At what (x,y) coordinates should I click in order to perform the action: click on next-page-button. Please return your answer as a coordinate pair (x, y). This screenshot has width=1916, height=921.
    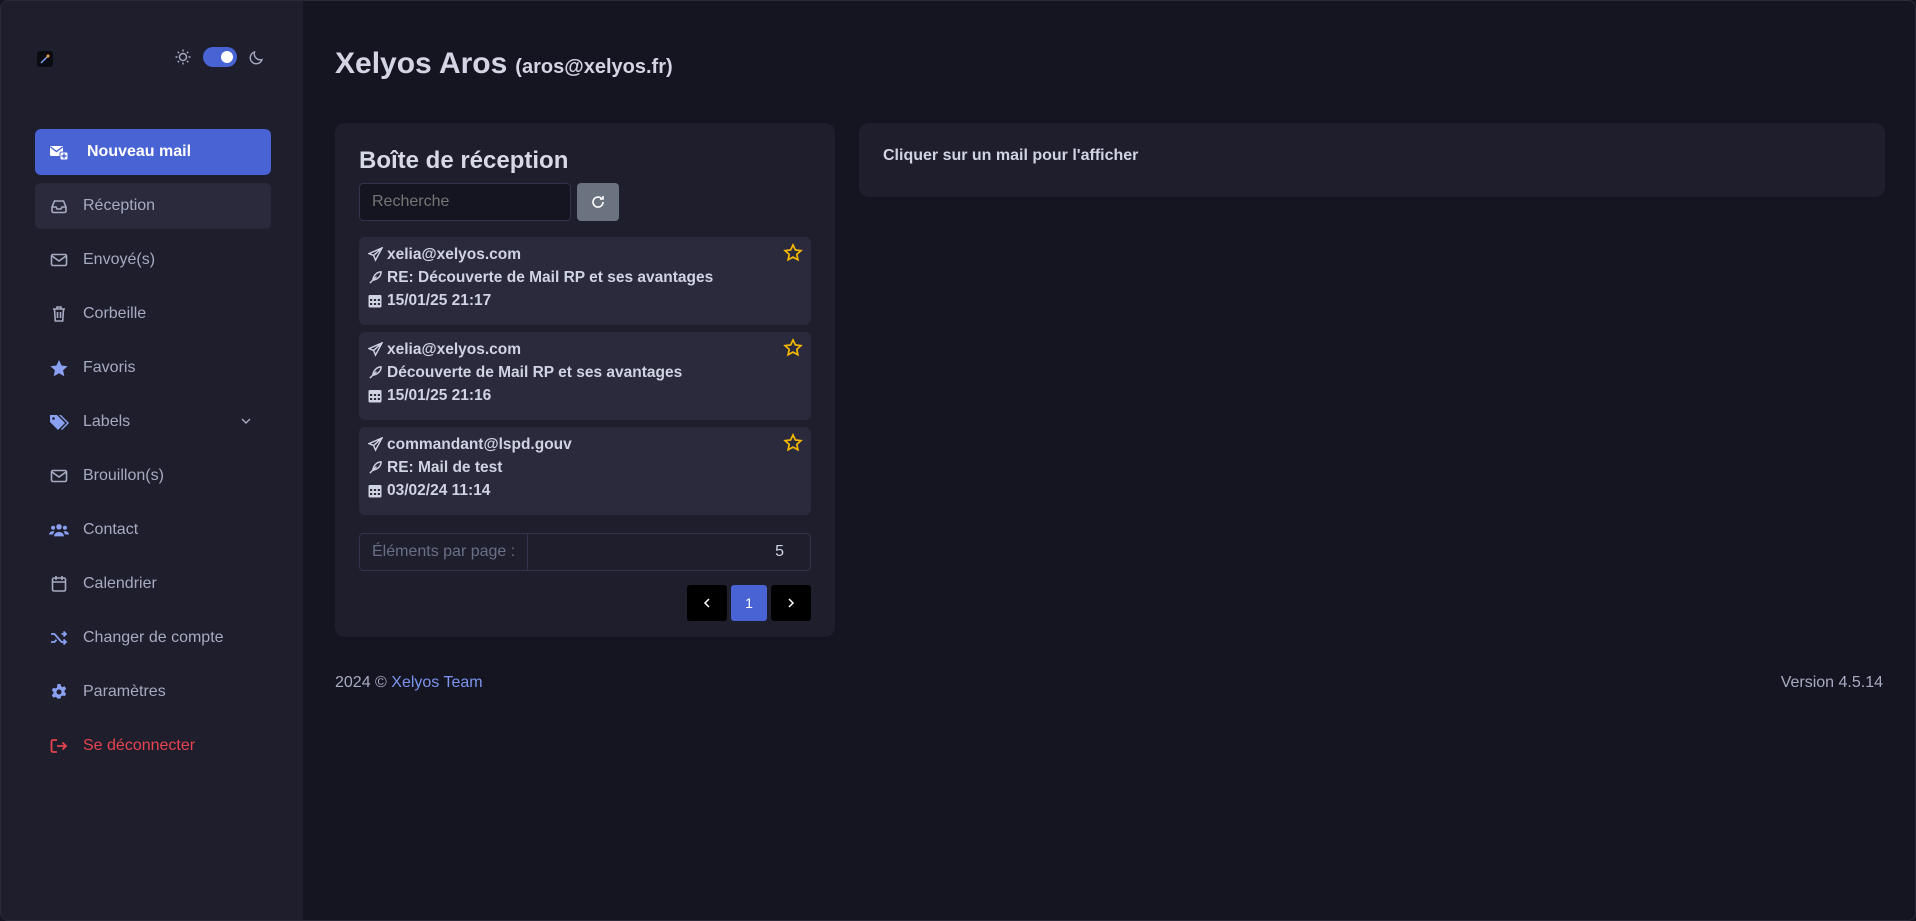
    Looking at the image, I should click on (791, 603).